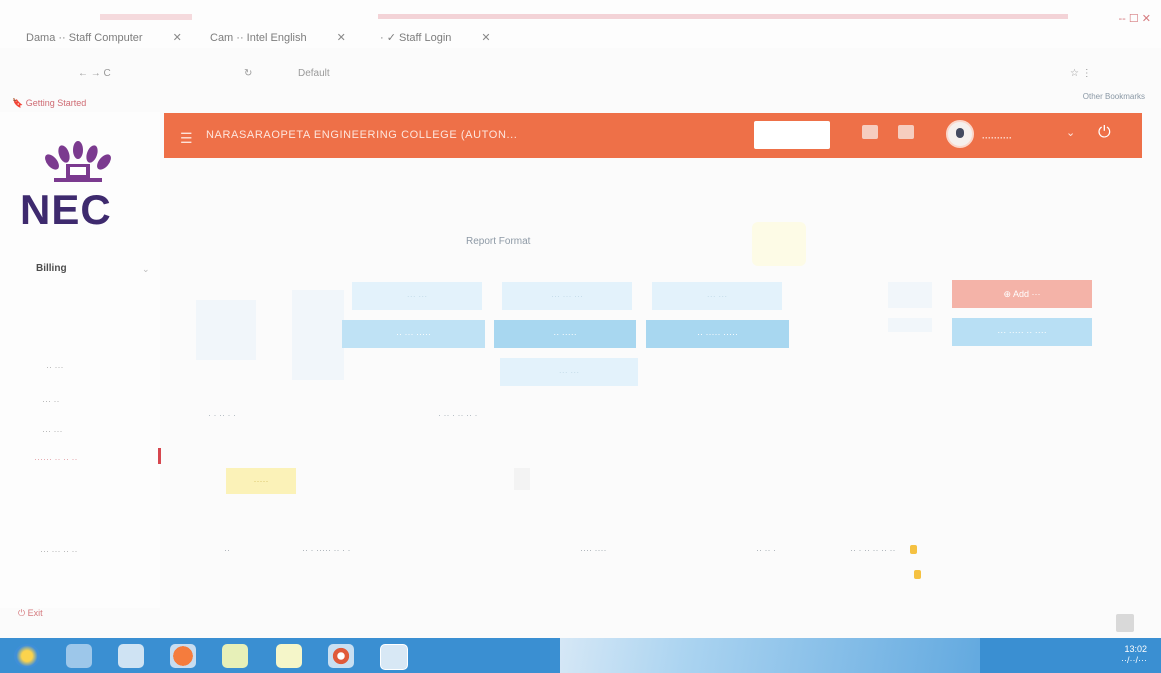 This screenshot has height=673, width=1161. Describe the element at coordinates (413, 334) in the screenshot. I see `report-button: ·· ··· ·····` at that location.